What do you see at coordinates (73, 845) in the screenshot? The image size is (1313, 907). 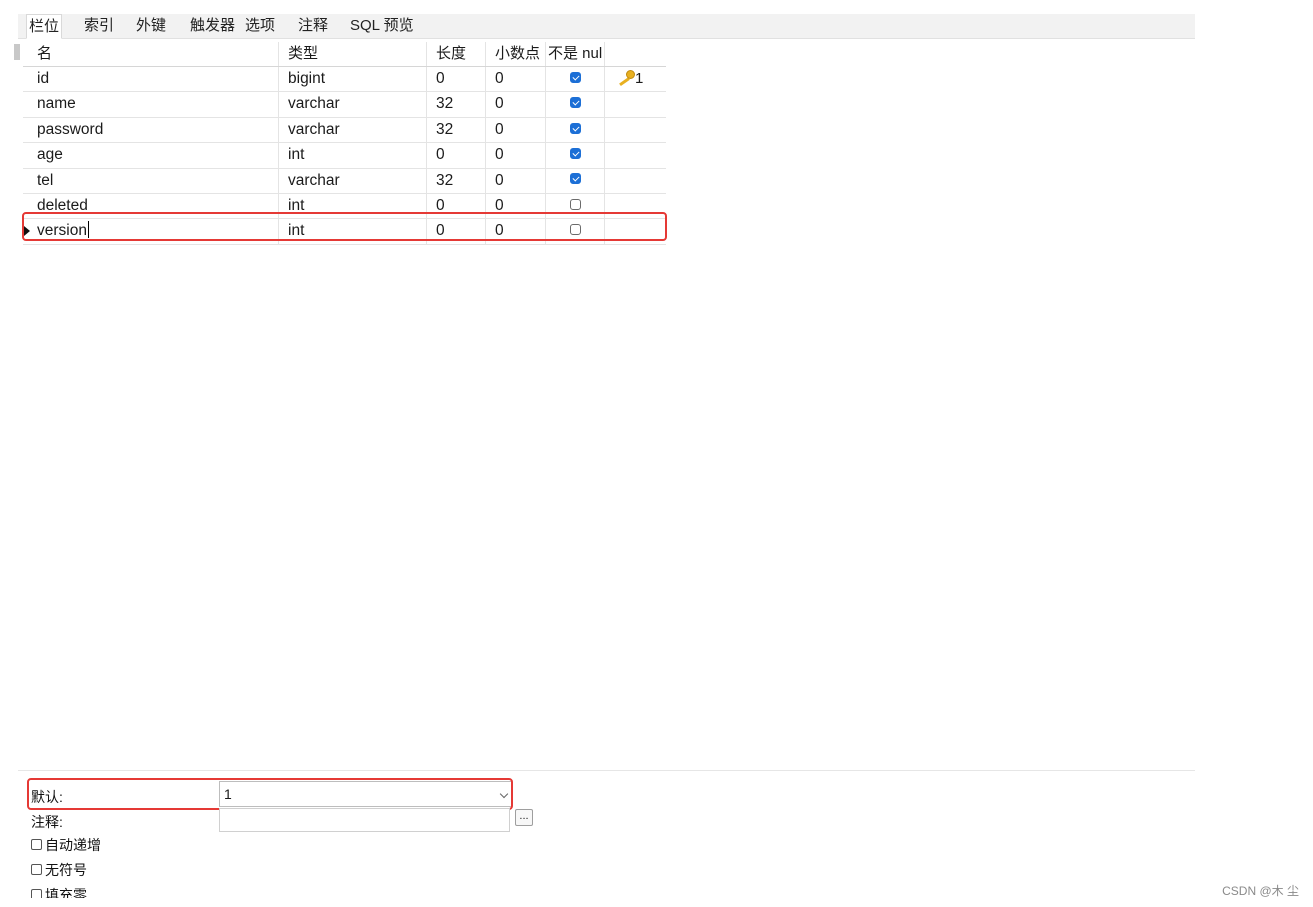 I see `auto-increment-label: 自动递增` at bounding box center [73, 845].